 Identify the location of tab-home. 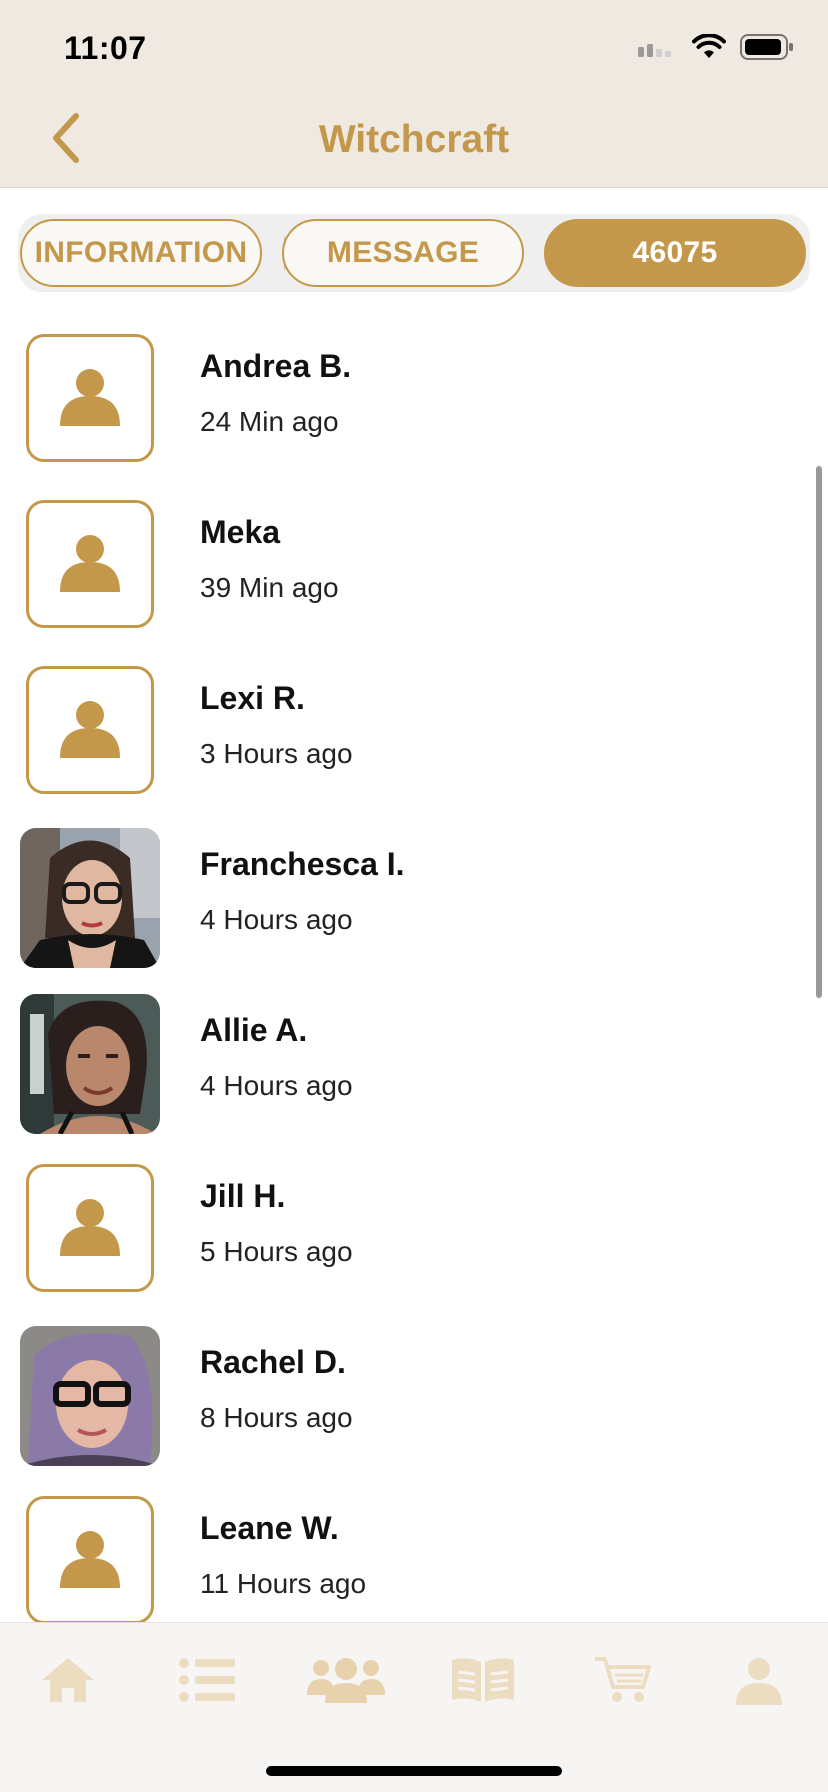
(68, 1682).